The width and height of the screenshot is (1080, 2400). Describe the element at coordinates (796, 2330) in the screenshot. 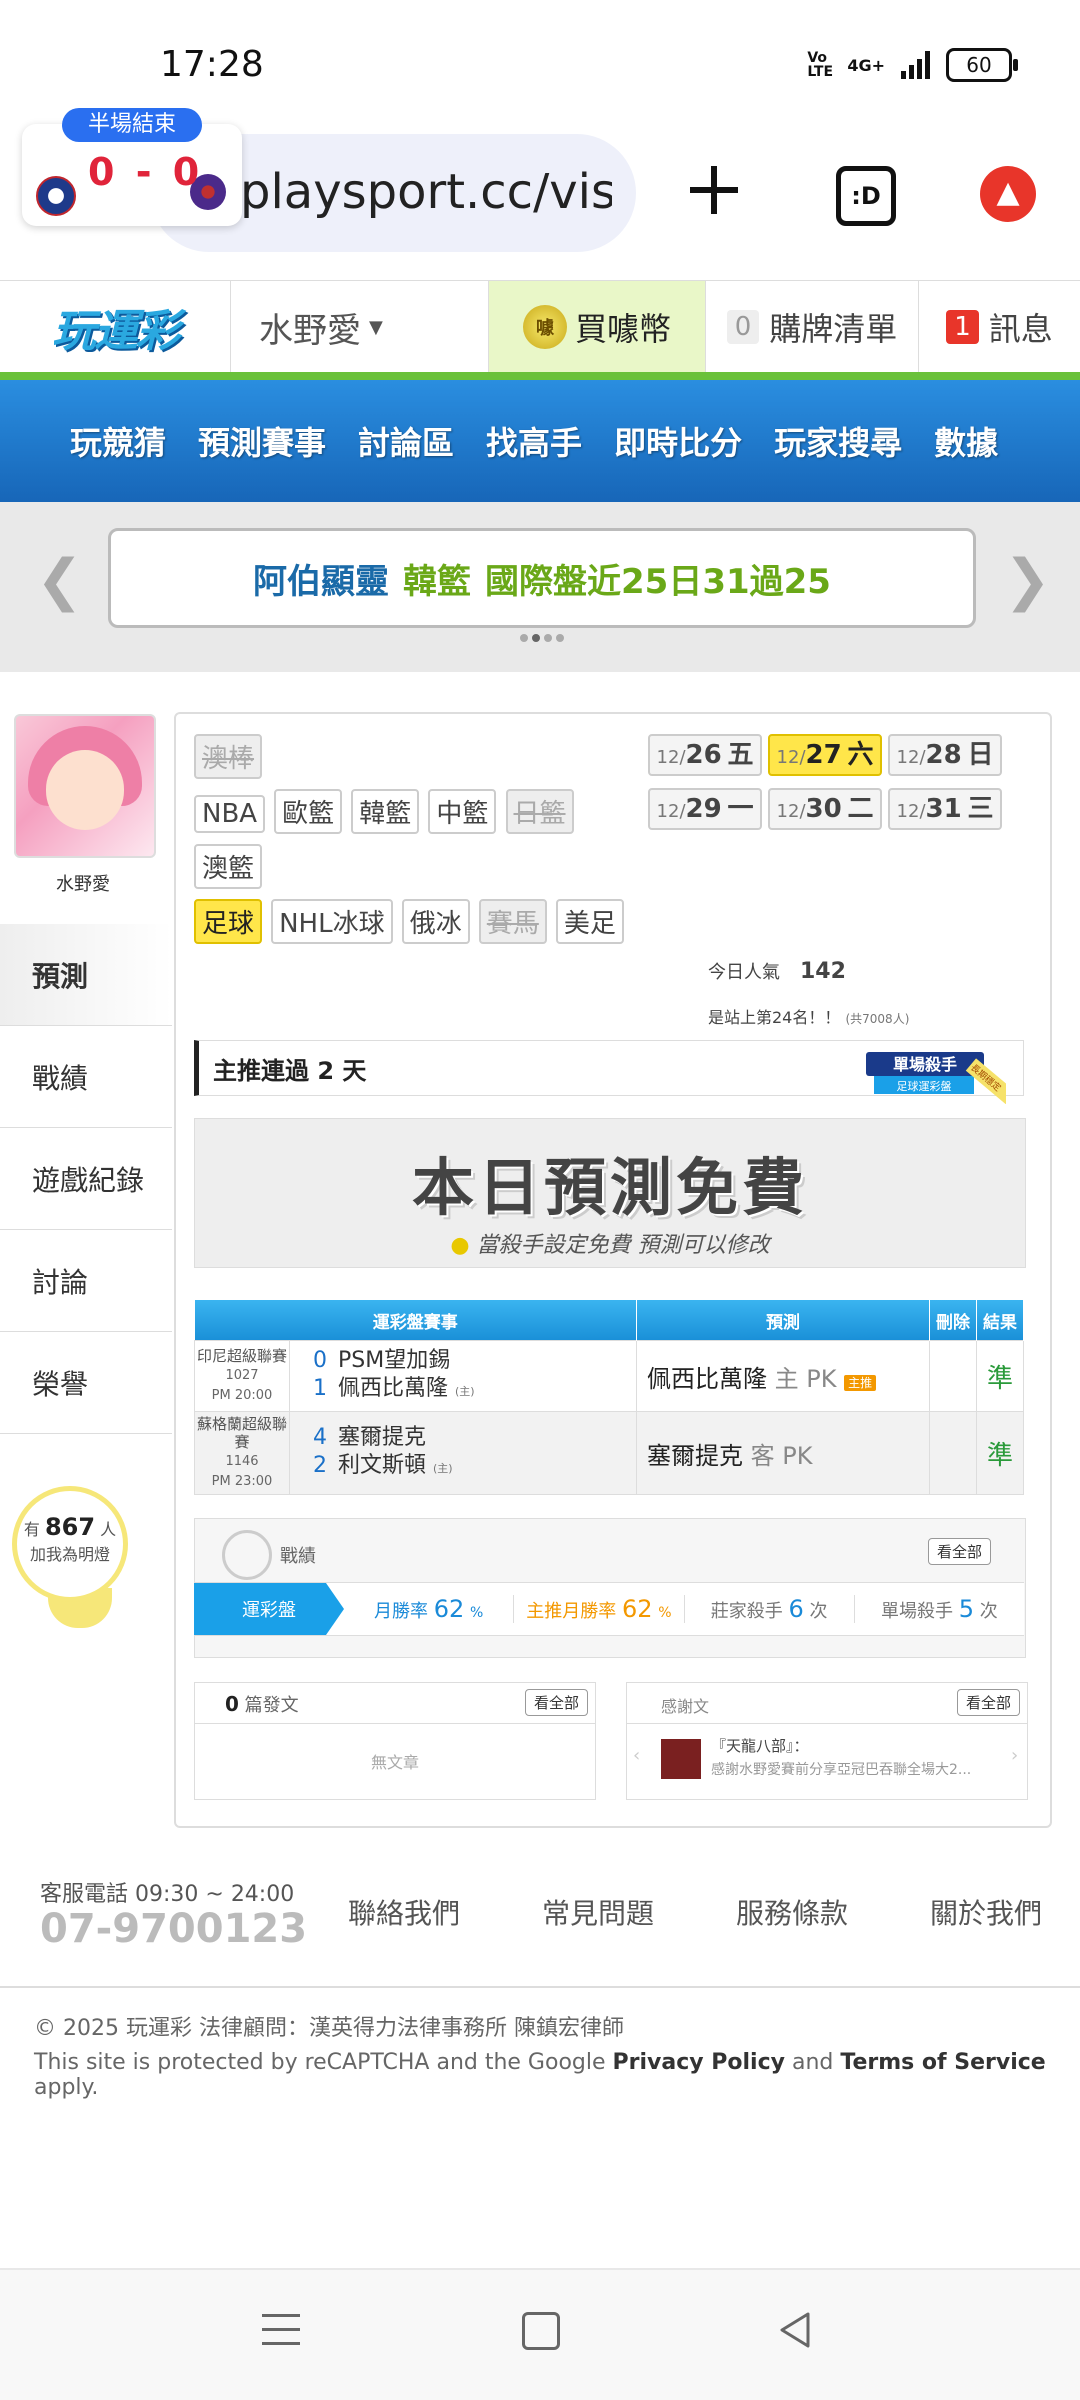

I see `back-icon` at that location.